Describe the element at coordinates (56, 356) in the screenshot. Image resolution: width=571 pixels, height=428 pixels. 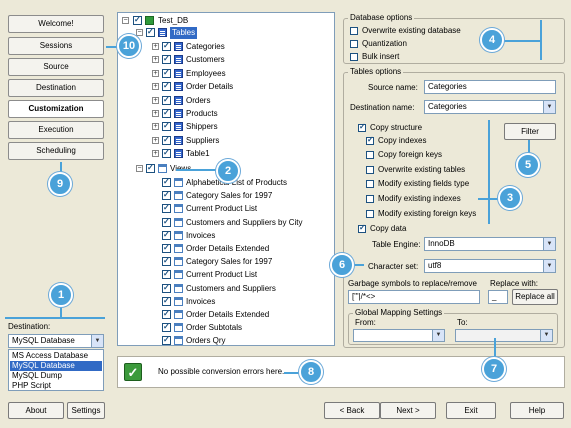
I see `list-item: MS Access Database` at that location.